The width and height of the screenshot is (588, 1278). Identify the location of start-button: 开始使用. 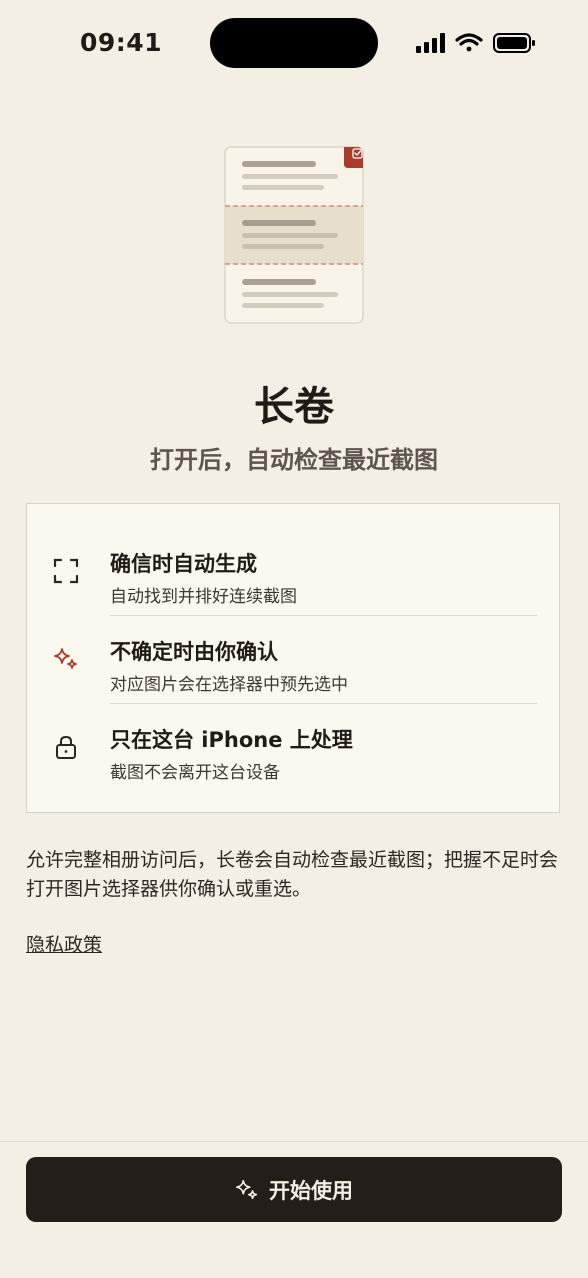
(294, 1189).